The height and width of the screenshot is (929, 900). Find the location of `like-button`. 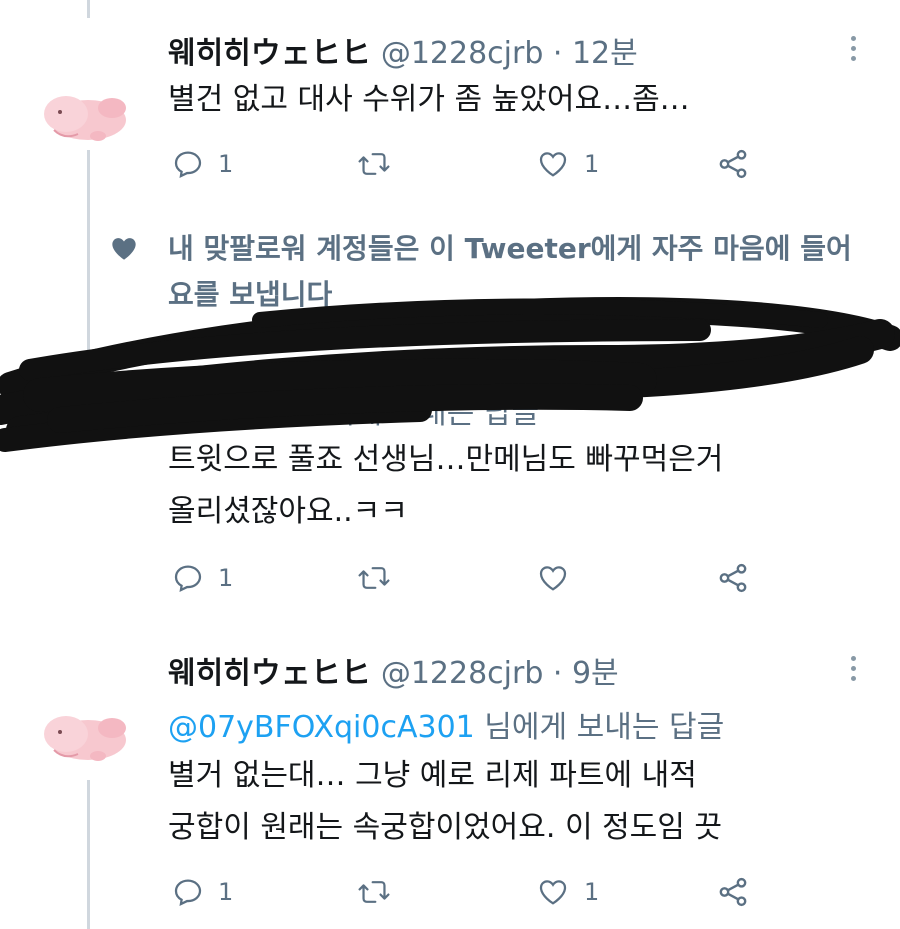

like-button is located at coordinates (560, 578).